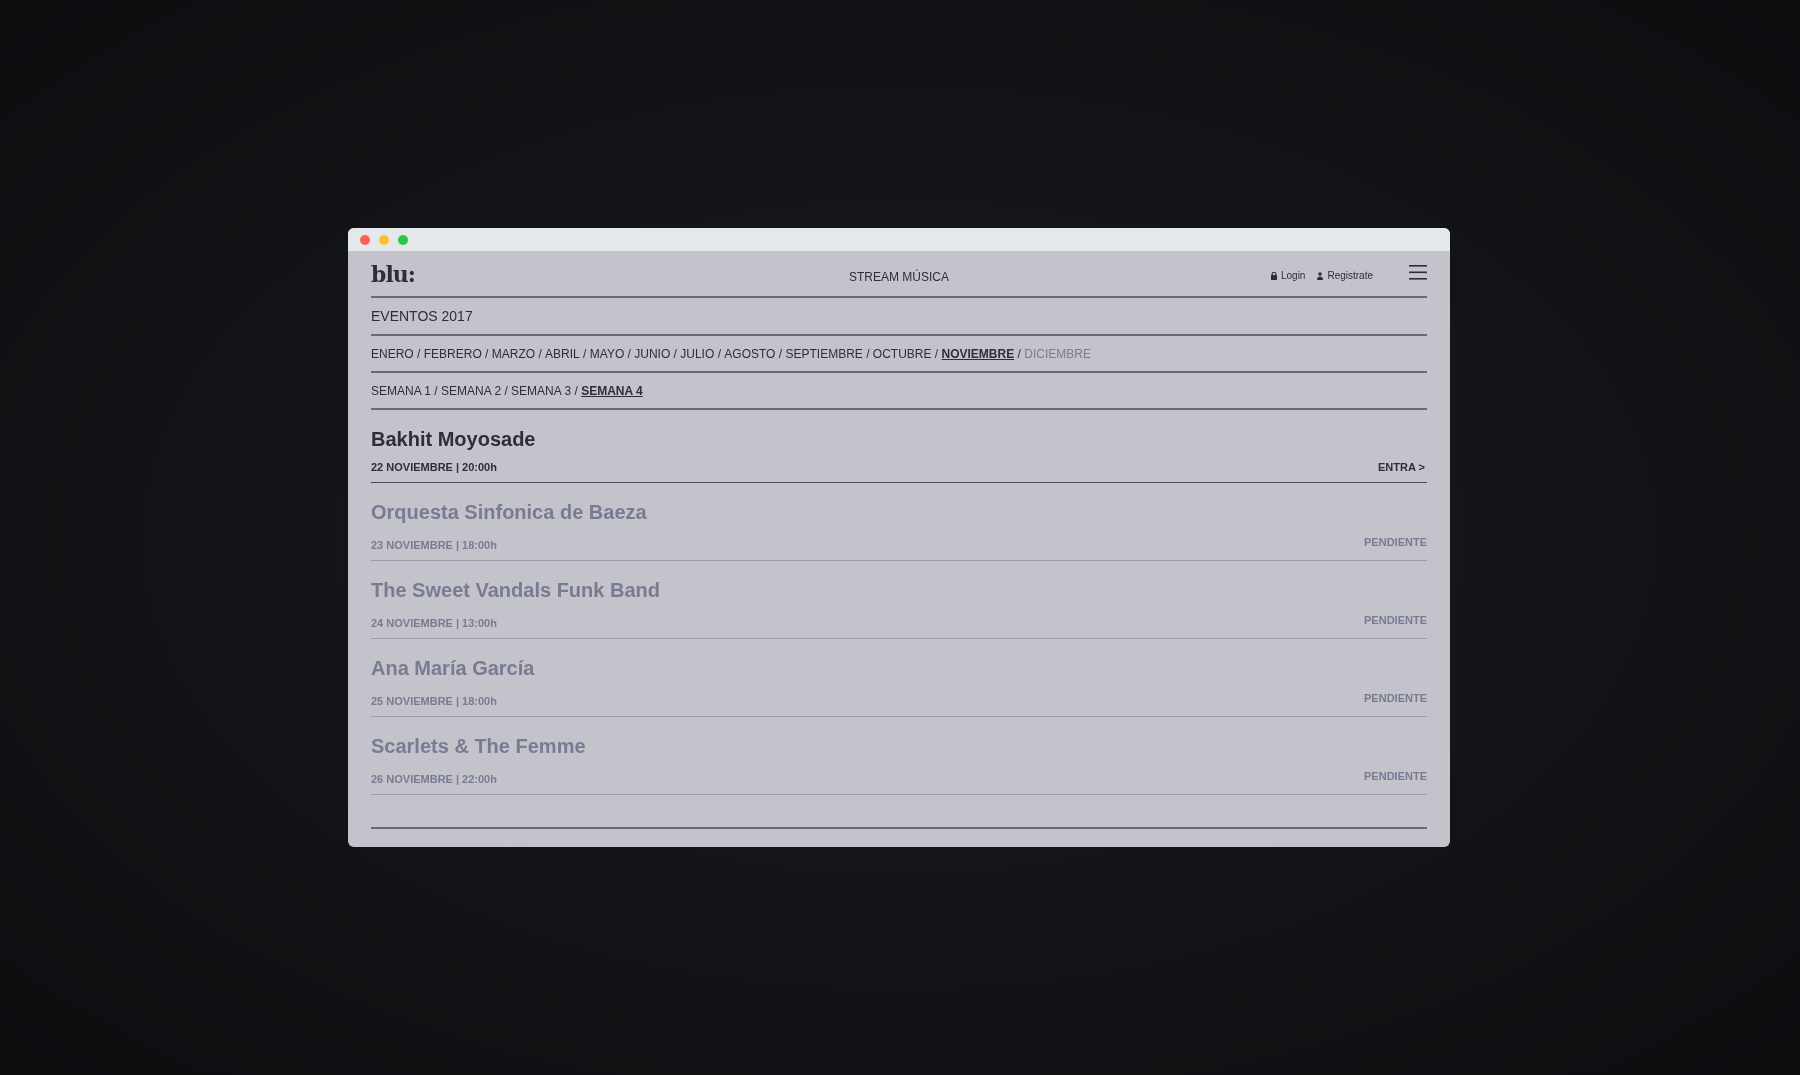  Describe the element at coordinates (513, 353) in the screenshot. I see `month-link: MARZO` at that location.